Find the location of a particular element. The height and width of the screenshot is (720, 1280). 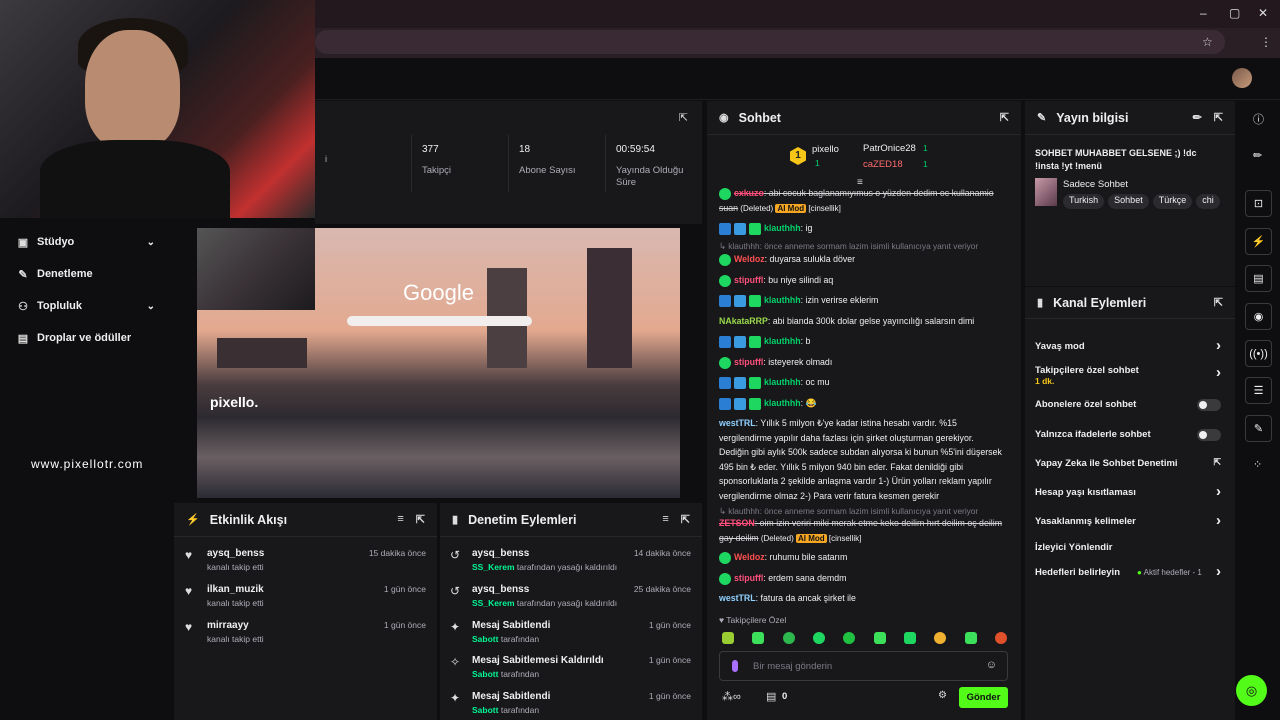

more-icon: ⋮ is located at coordinates (1266, 42).